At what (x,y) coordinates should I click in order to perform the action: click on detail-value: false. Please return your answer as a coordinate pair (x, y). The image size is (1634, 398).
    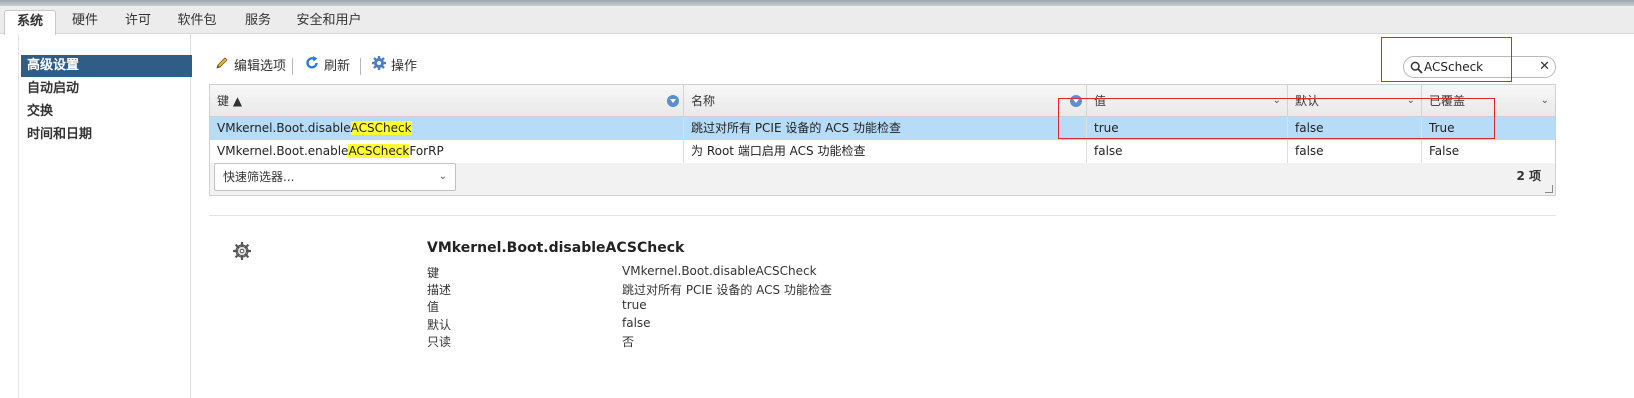
    Looking at the image, I should click on (636, 323).